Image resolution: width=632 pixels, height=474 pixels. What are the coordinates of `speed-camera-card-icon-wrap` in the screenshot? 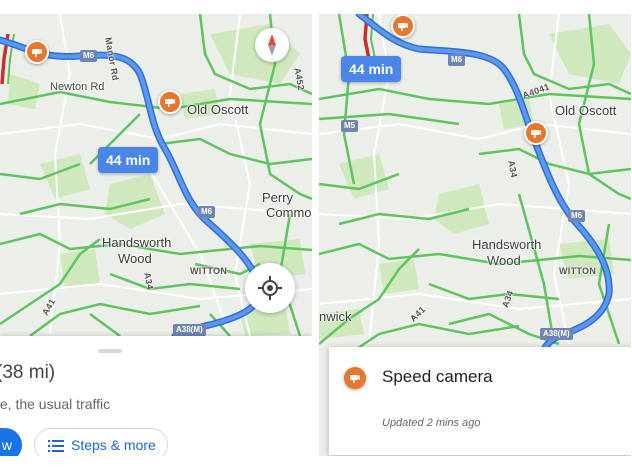 It's located at (355, 378).